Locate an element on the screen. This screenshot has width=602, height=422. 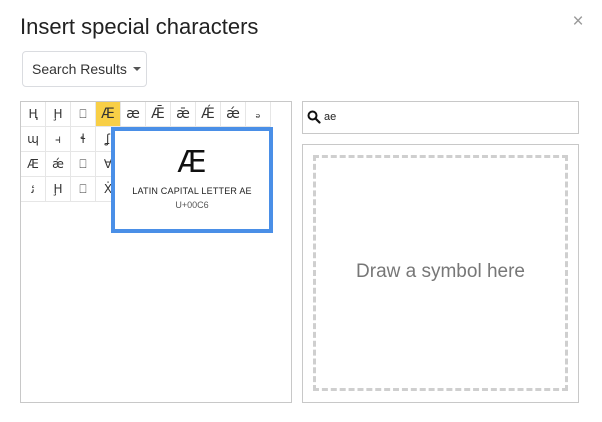
close-icon: × is located at coordinates (578, 22).